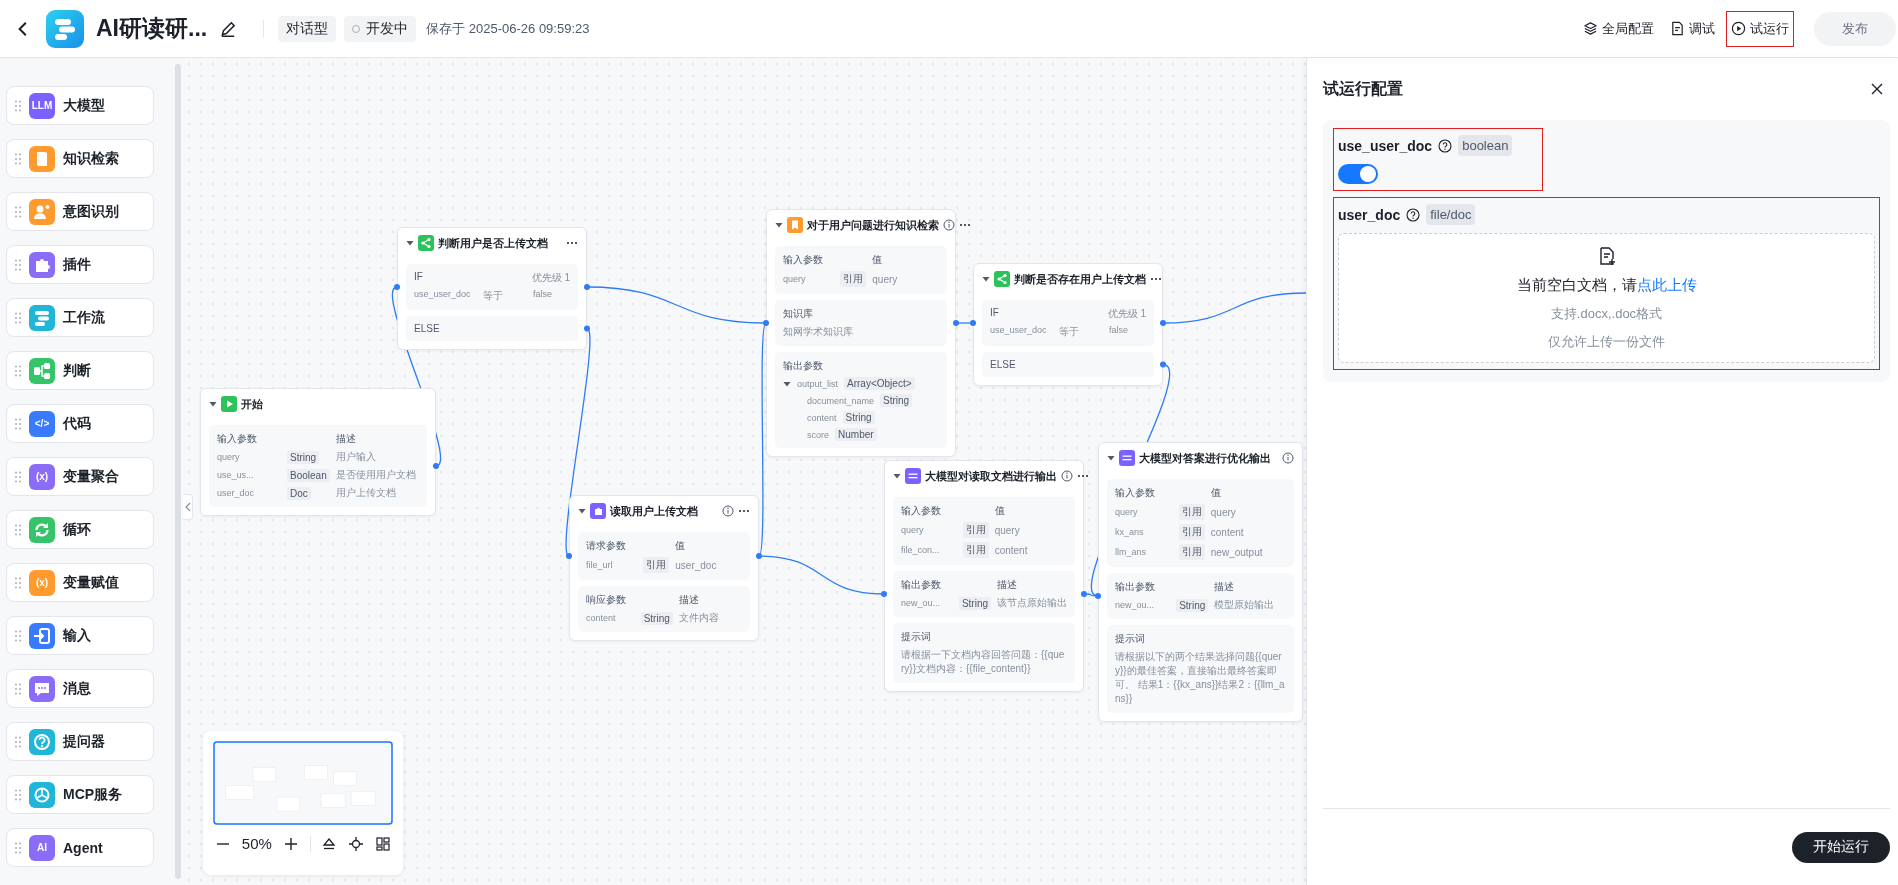 Image resolution: width=1898 pixels, height=885 pixels. Describe the element at coordinates (299, 493) in the screenshot. I see `type-tag: Doc` at that location.